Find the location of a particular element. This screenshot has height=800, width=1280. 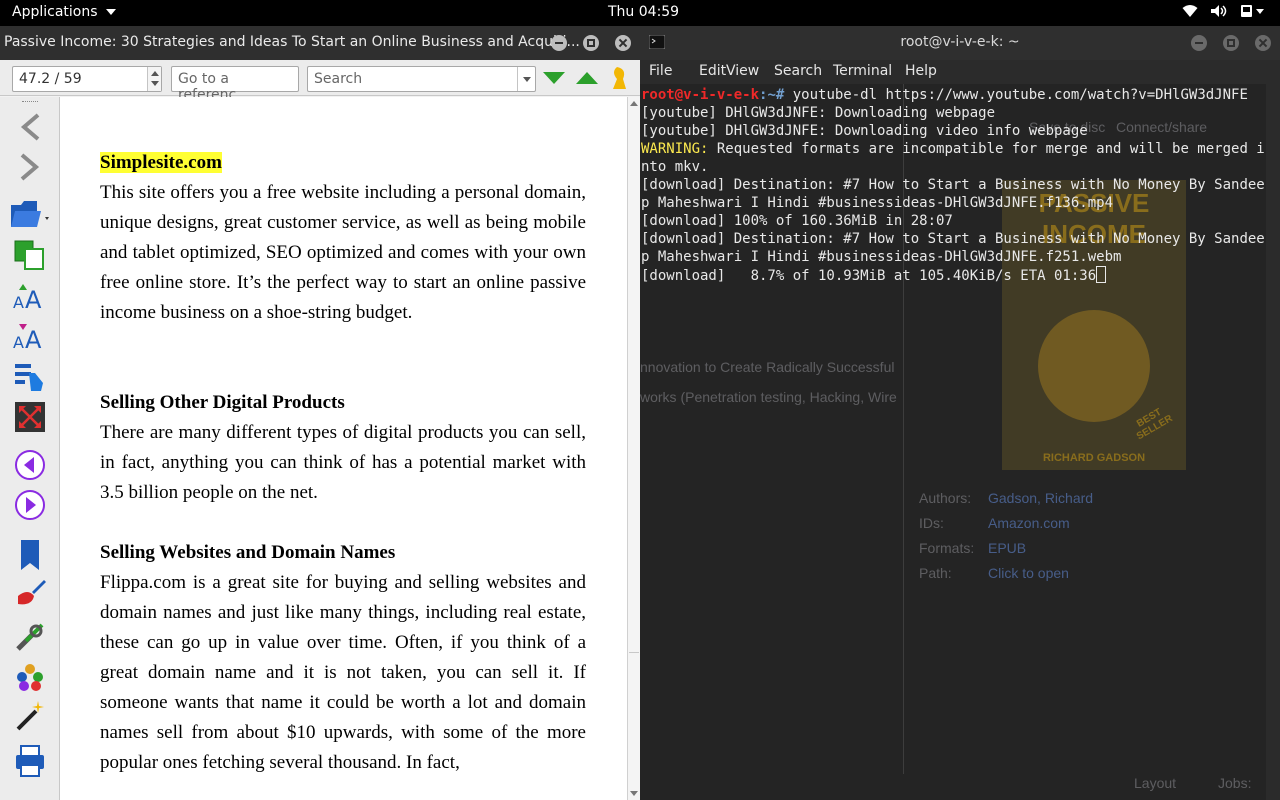

section-heading: Simplesite.com is located at coordinates (161, 163).